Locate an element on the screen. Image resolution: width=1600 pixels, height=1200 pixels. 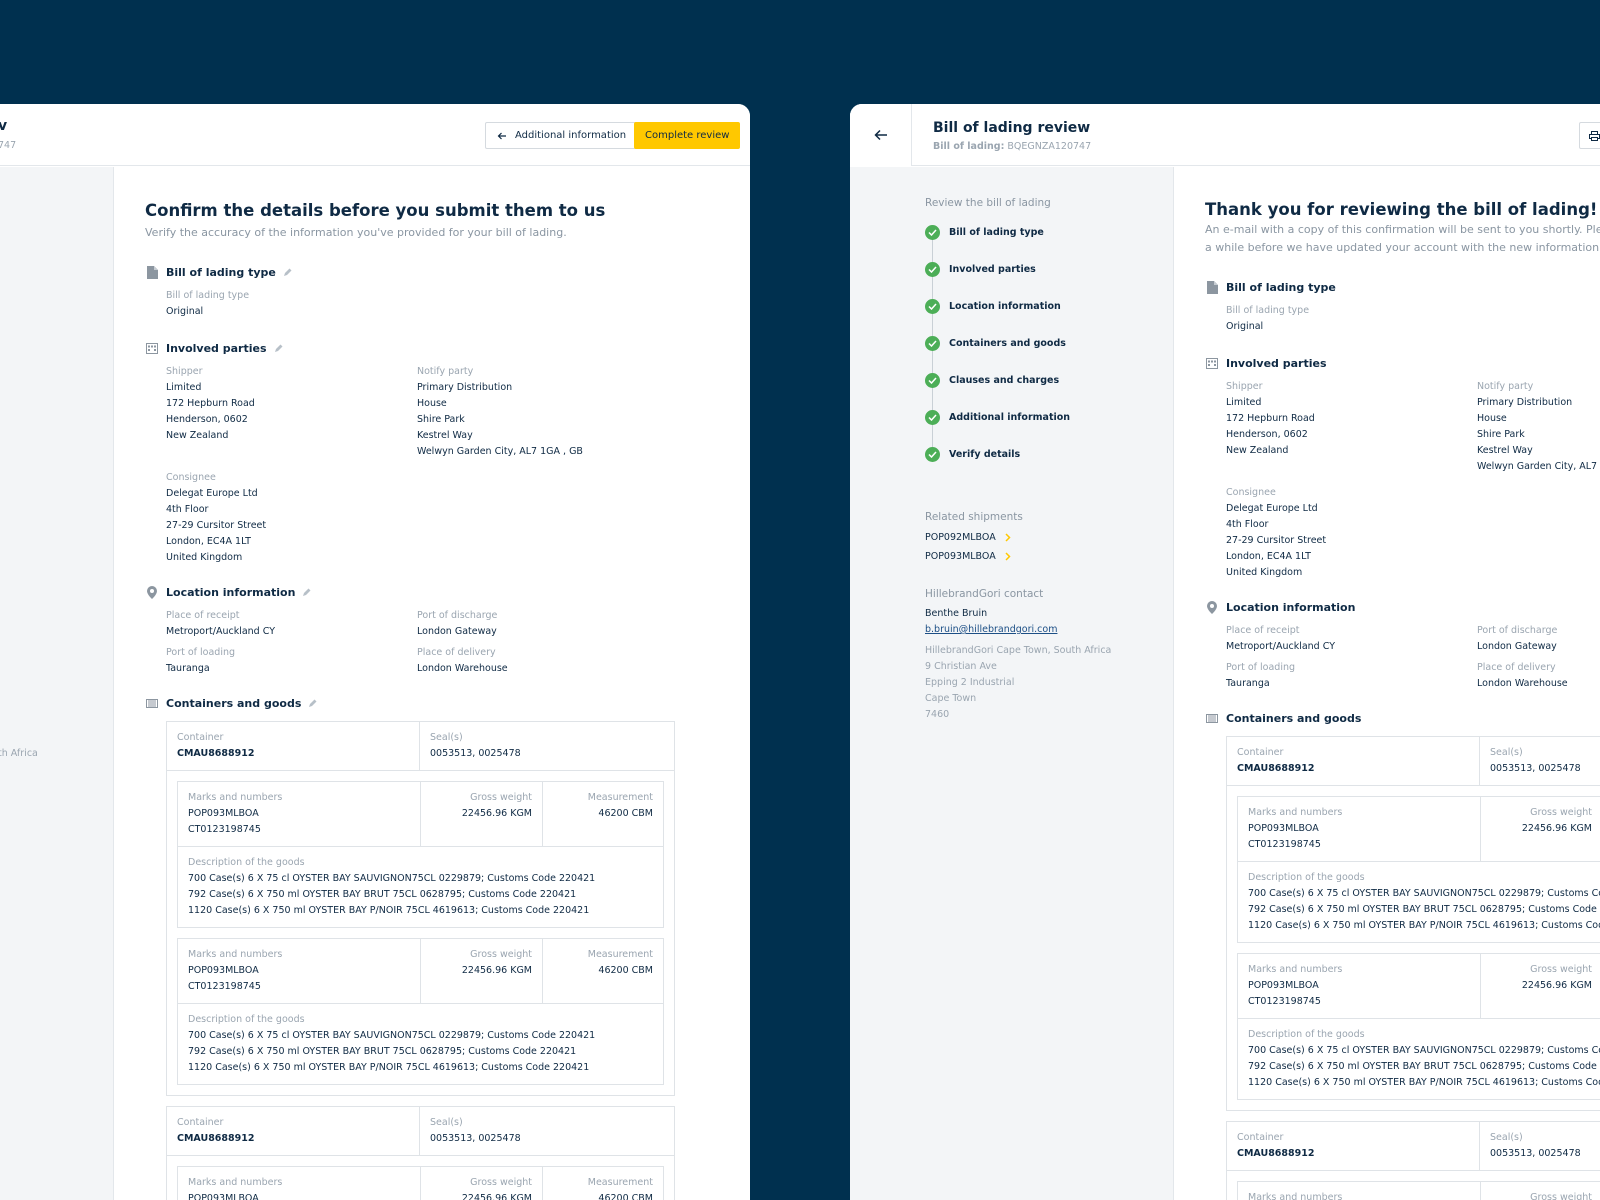
step-bill-of-lading-type: Bill of lading type is located at coordinates (1045, 238).